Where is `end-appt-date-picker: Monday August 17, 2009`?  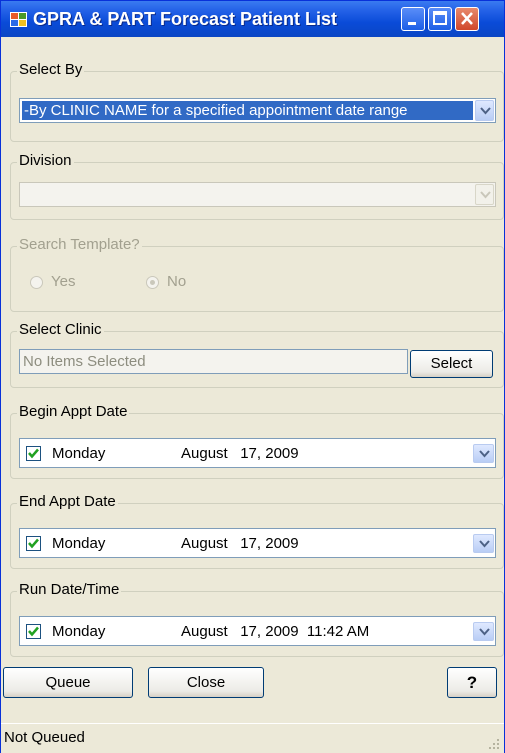
end-appt-date-picker: Monday August 17, 2009 is located at coordinates (257, 543).